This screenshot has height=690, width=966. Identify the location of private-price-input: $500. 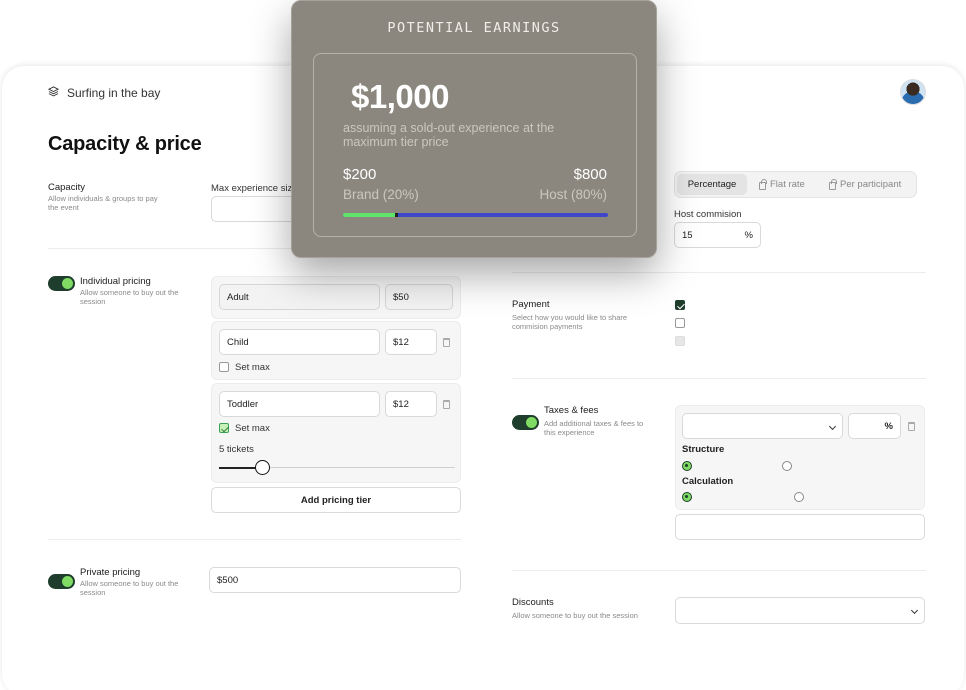
(335, 580).